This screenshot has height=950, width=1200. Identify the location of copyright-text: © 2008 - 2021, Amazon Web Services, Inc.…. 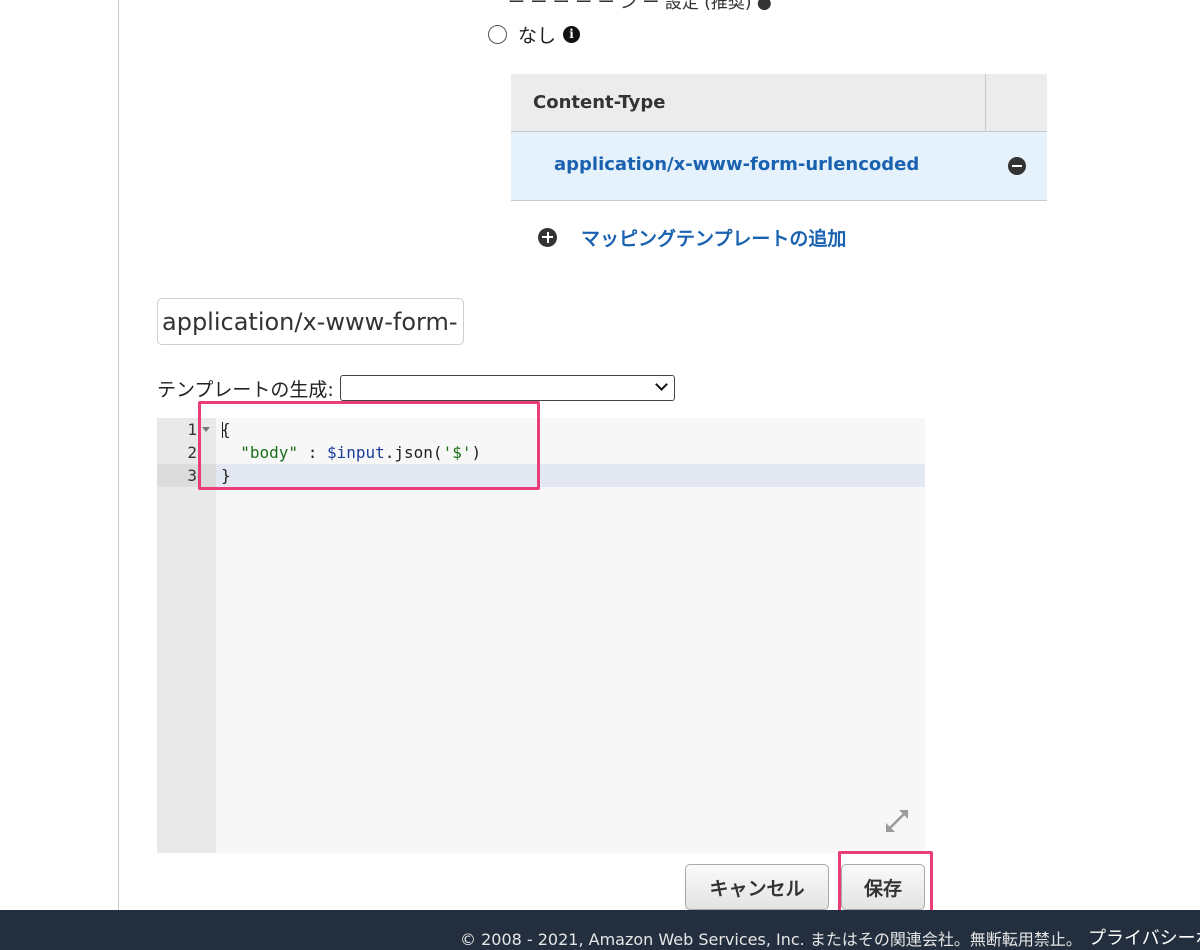
(771, 939).